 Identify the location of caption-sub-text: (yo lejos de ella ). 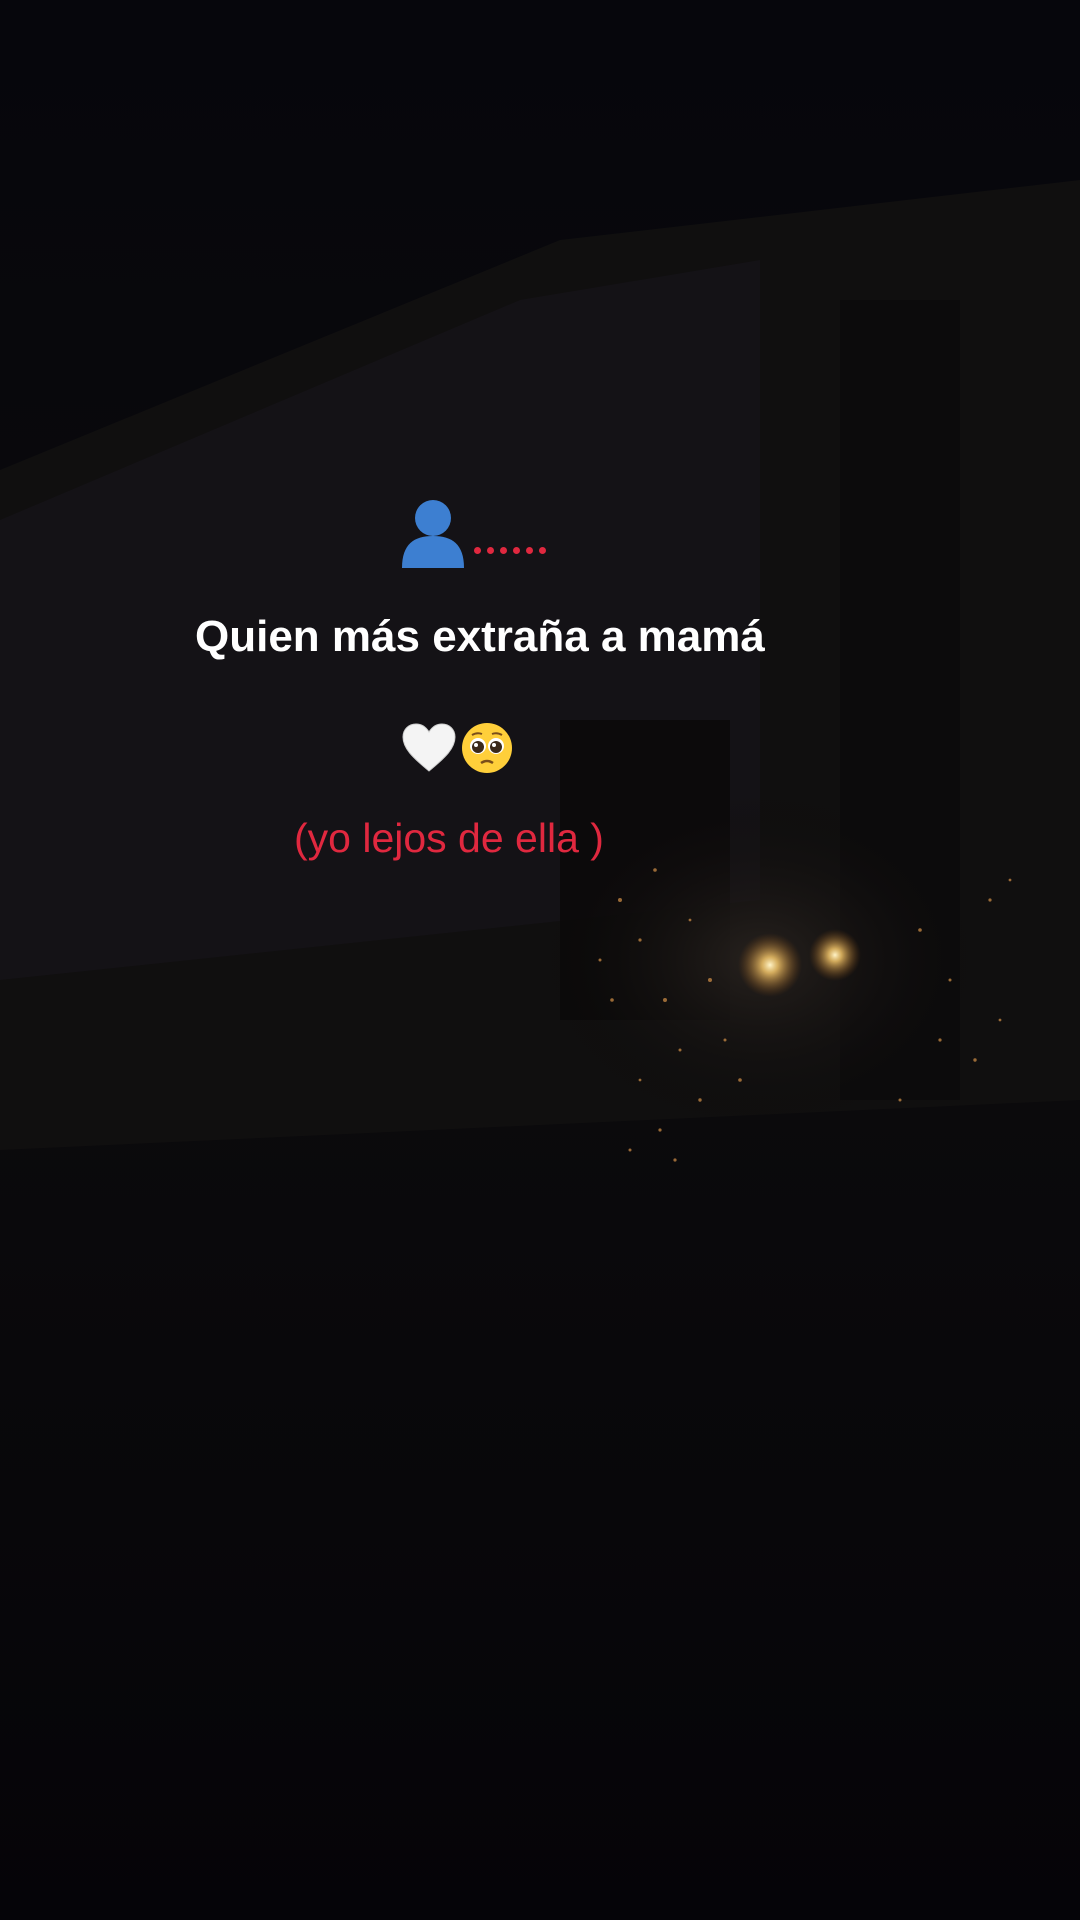
(449, 838).